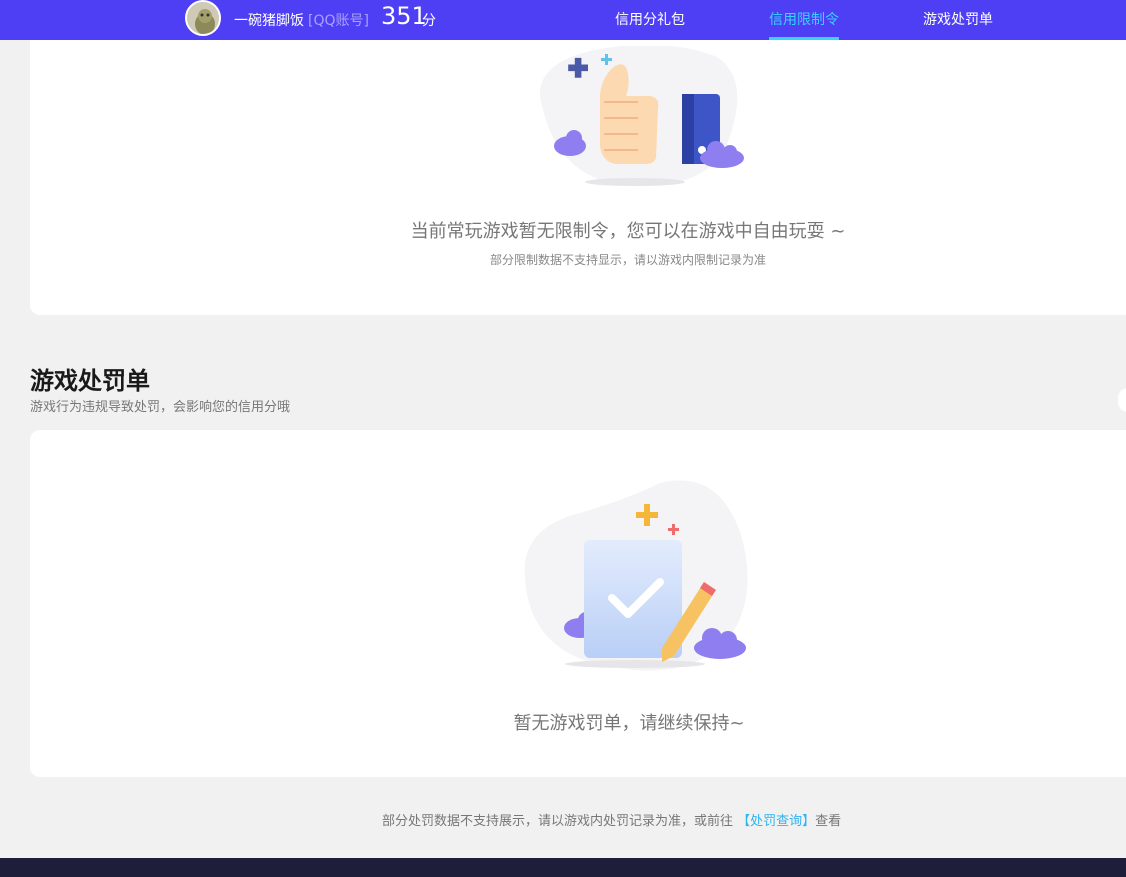 The height and width of the screenshot is (877, 1126). Describe the element at coordinates (627, 260) in the screenshot. I see `restriction-note: 部分限制数据不支持显示，请以游戏内限制记录为准` at that location.